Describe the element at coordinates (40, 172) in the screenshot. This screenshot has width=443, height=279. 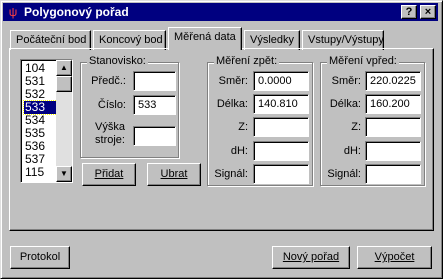
I see `list-item: 115` at that location.